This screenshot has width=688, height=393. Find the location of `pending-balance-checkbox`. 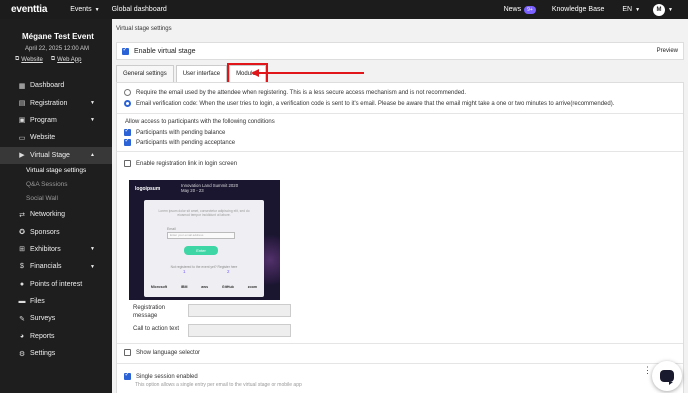

pending-balance-checkbox is located at coordinates (127, 131).